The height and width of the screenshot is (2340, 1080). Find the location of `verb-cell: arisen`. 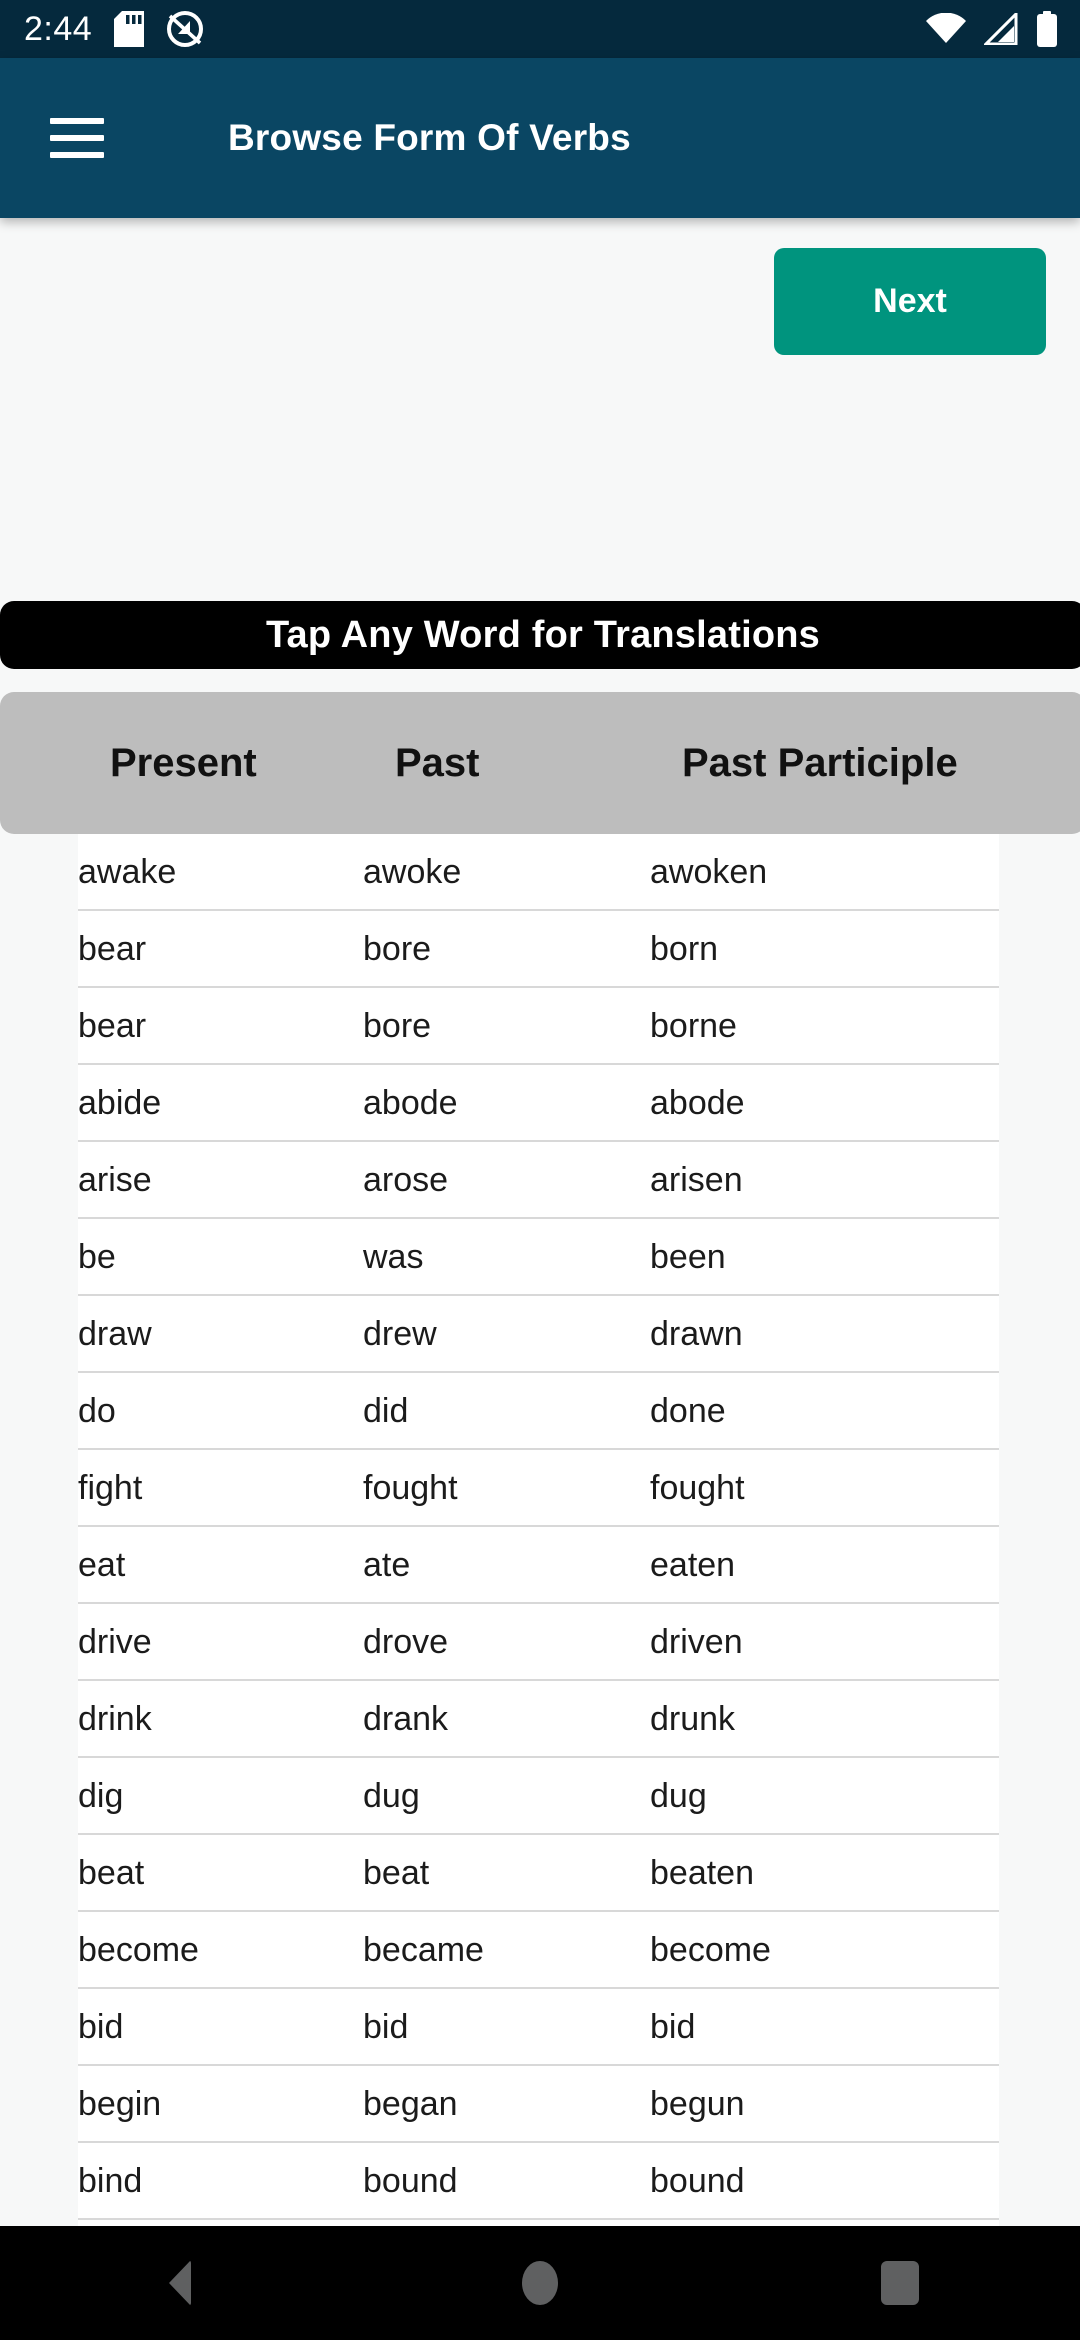

verb-cell: arisen is located at coordinates (696, 1180).